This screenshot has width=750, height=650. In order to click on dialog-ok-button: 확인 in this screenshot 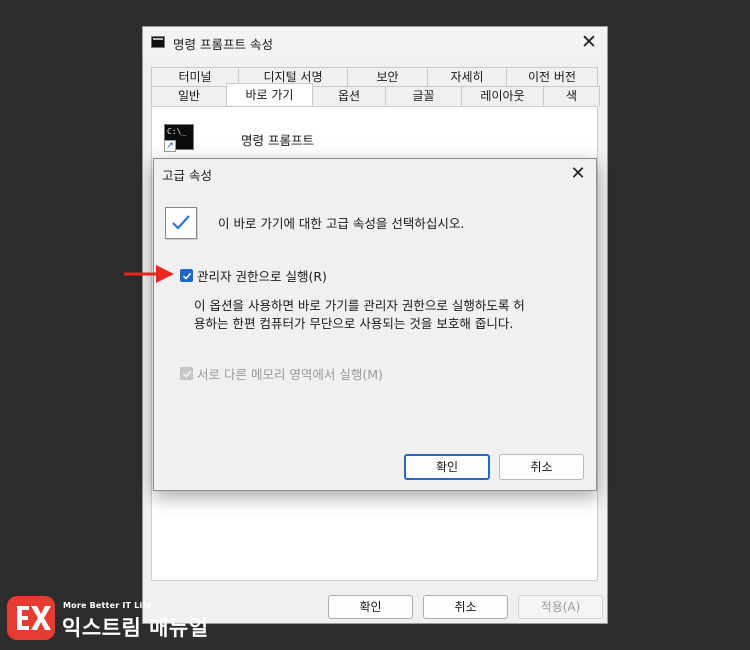, I will do `click(447, 467)`.